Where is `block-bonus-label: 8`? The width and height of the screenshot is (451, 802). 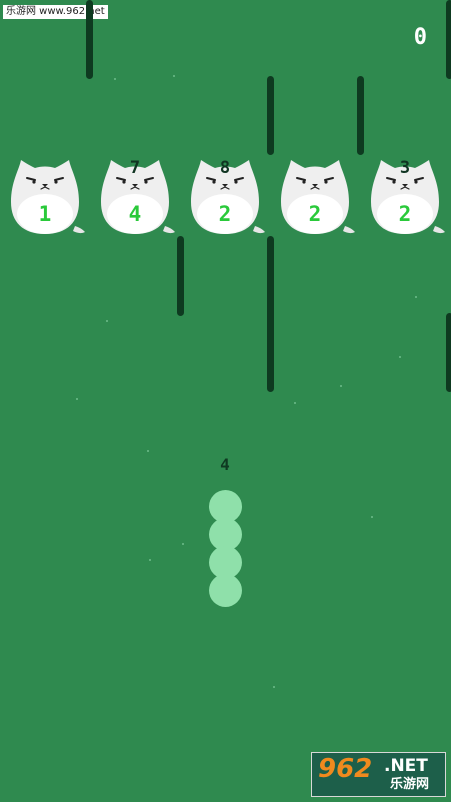 block-bonus-label: 8 is located at coordinates (225, 168).